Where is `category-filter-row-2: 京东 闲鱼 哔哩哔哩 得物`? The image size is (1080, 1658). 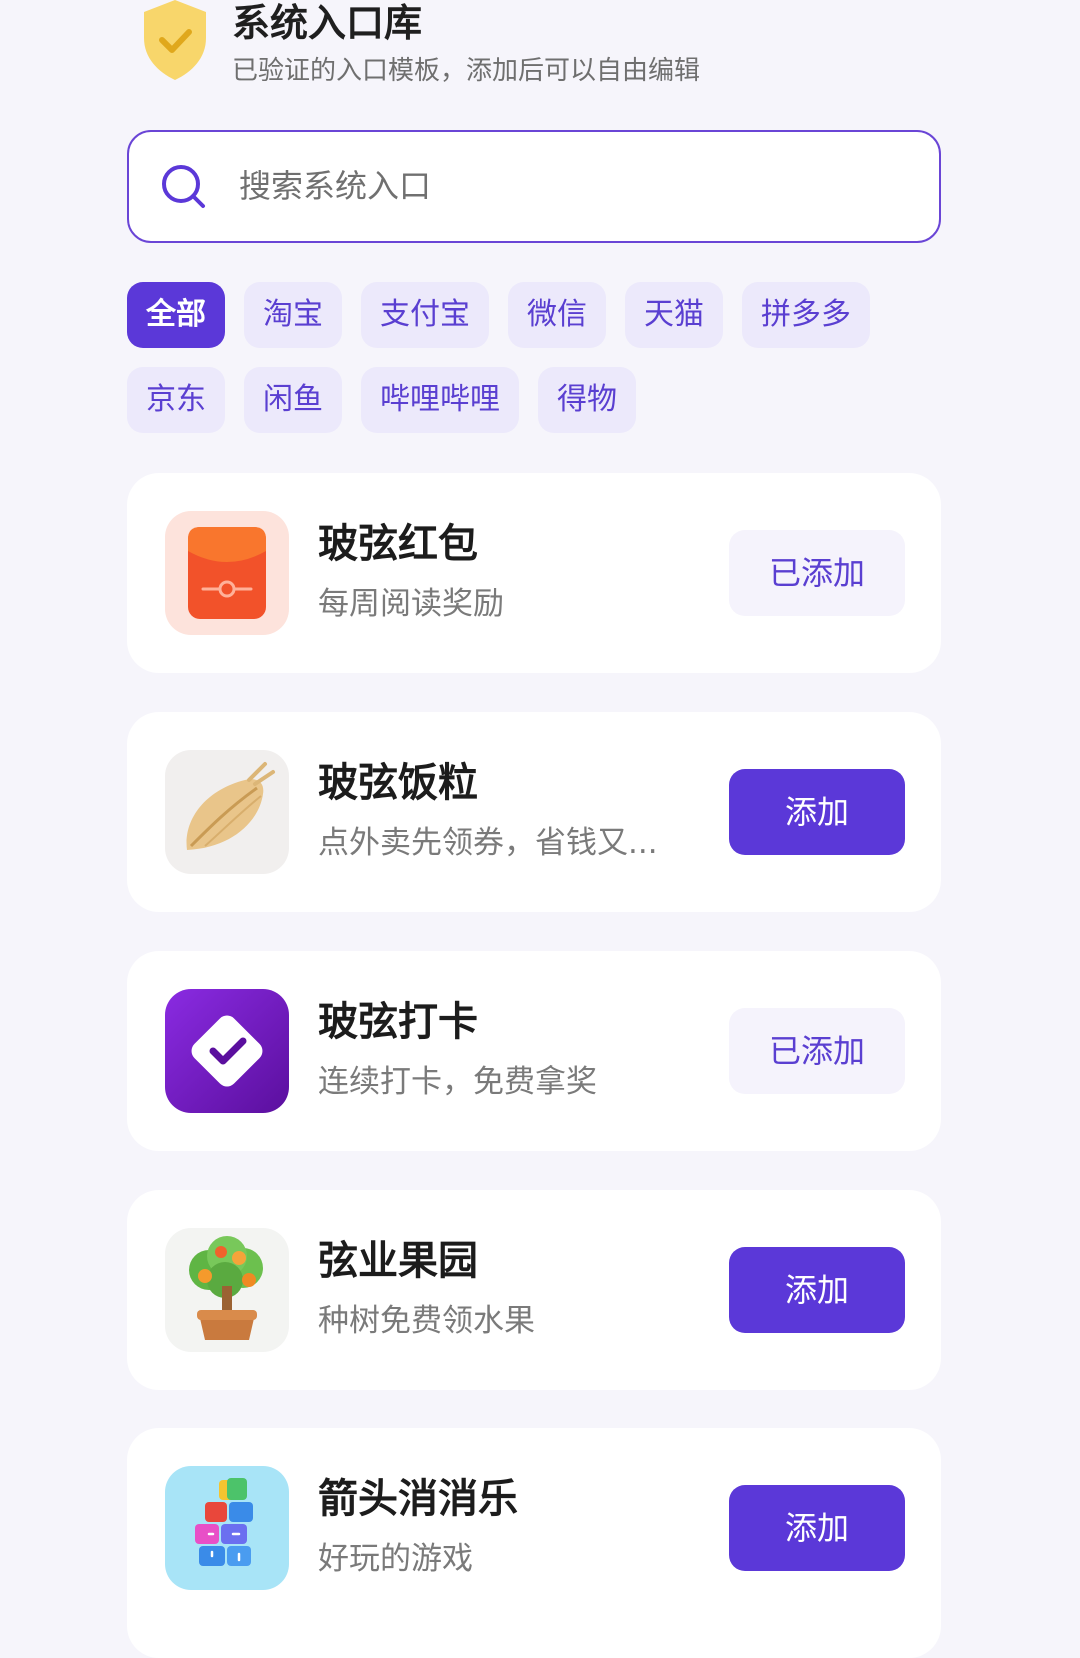 category-filter-row-2: 京东 闲鱼 哔哩哔哩 得物 is located at coordinates (381, 400).